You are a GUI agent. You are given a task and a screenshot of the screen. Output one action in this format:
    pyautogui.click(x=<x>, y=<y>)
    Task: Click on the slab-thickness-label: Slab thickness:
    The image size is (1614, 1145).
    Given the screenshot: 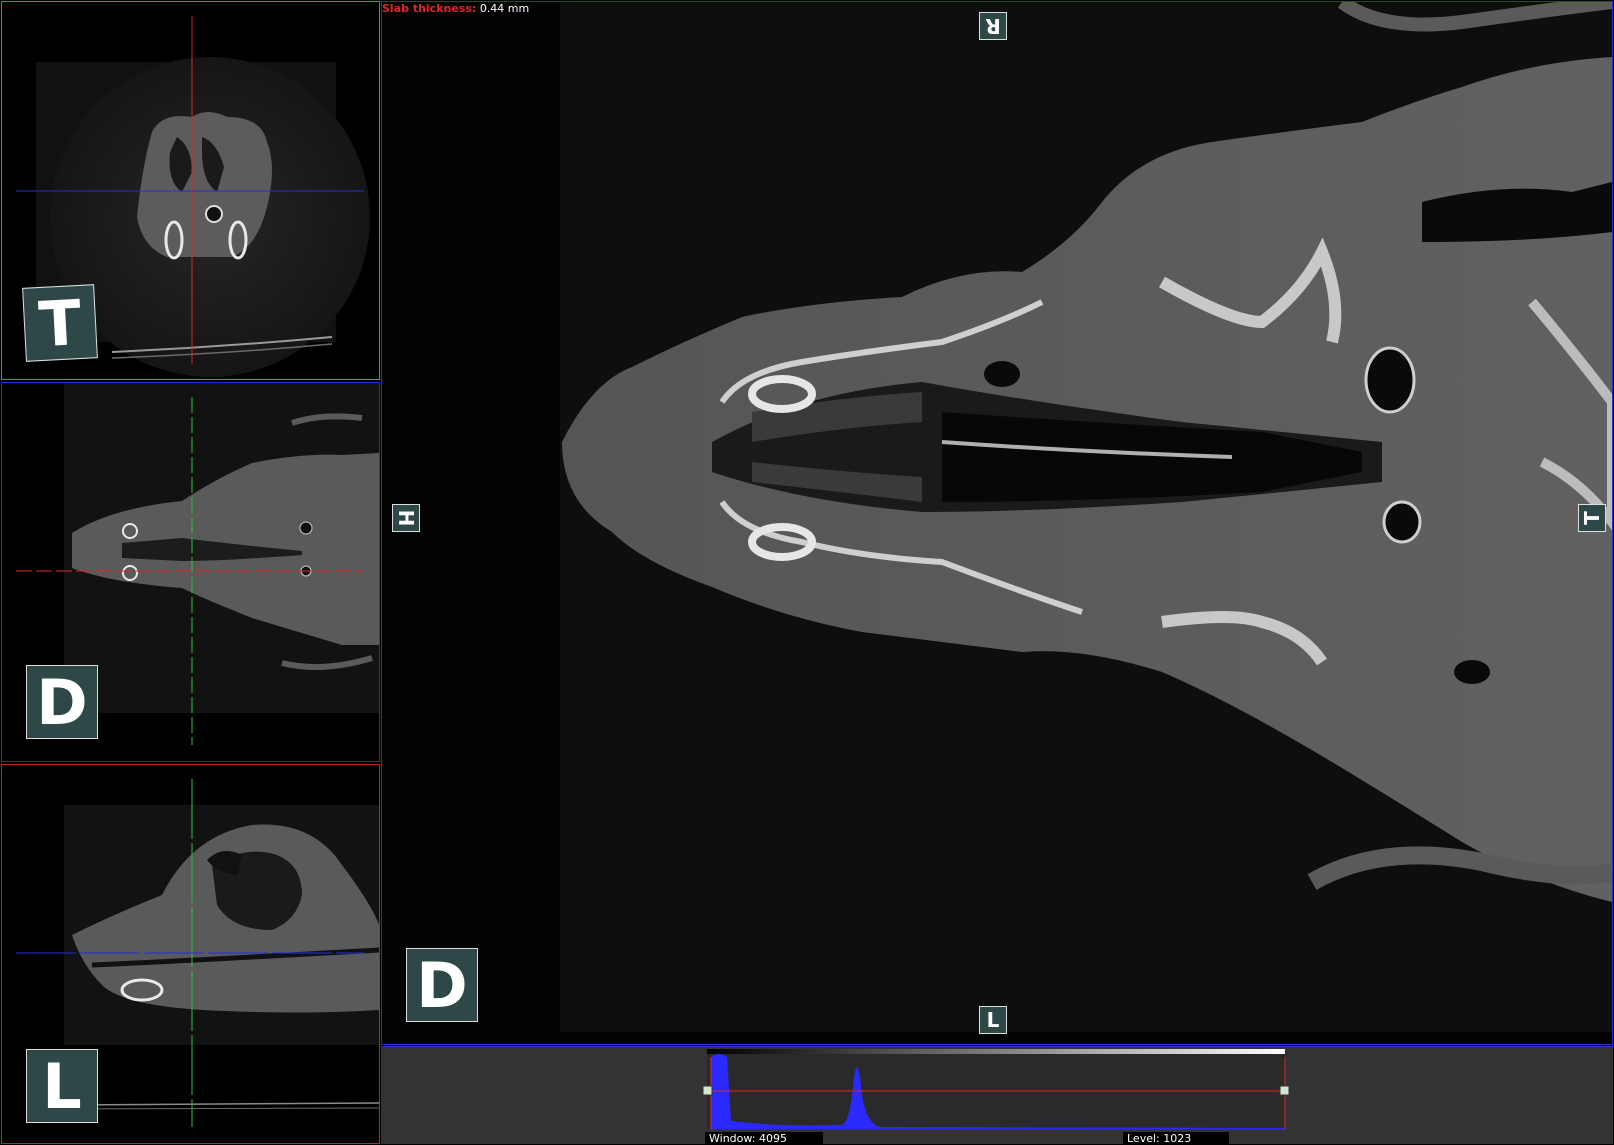 What is the action you would take?
    pyautogui.click(x=429, y=8)
    